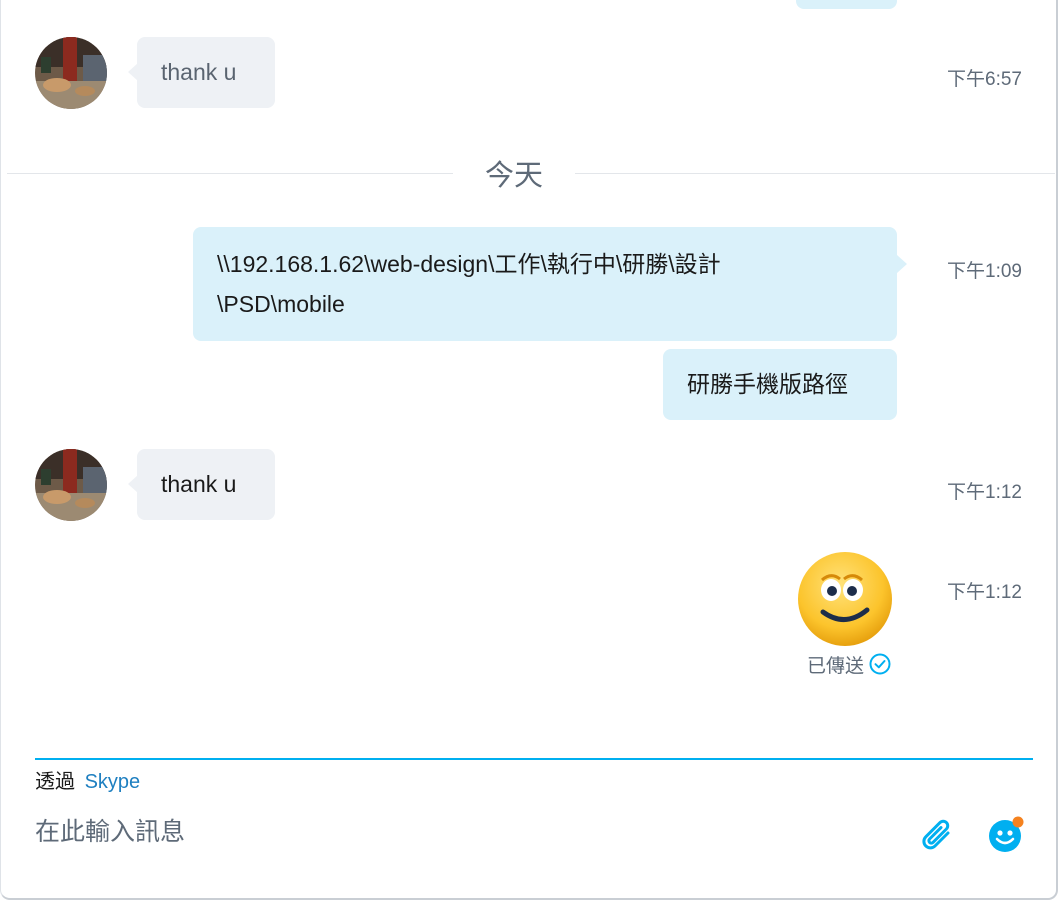 The image size is (1062, 902). I want to click on previous-message-bubble, so click(846, 4).